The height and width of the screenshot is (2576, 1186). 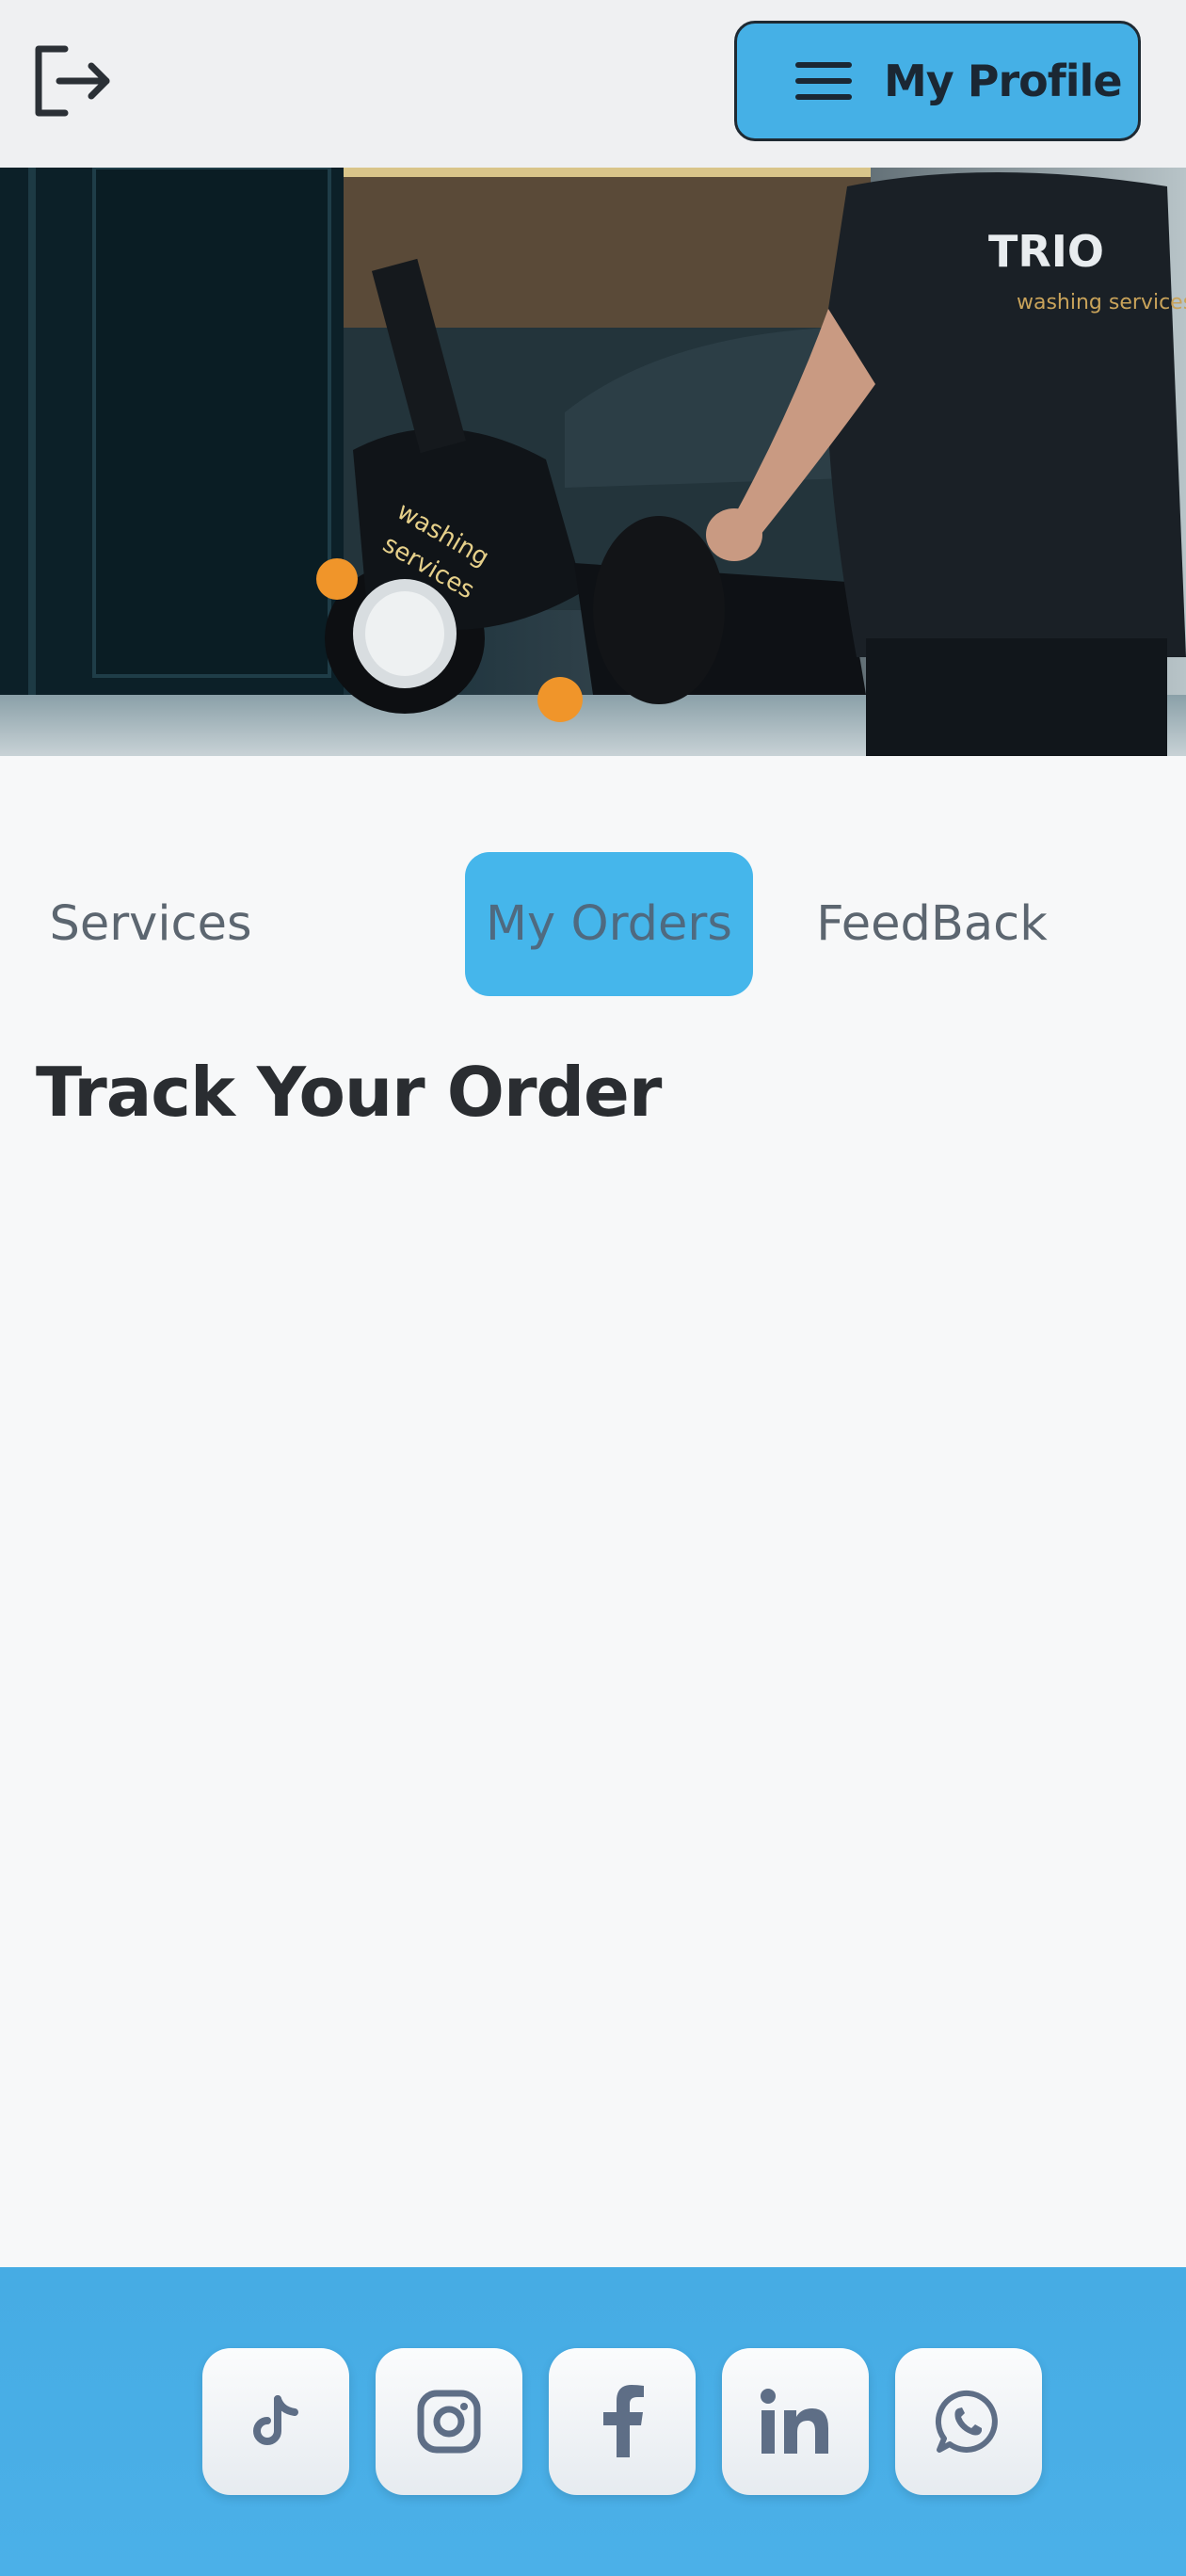 I want to click on linkedin-button, so click(x=795, y=2421).